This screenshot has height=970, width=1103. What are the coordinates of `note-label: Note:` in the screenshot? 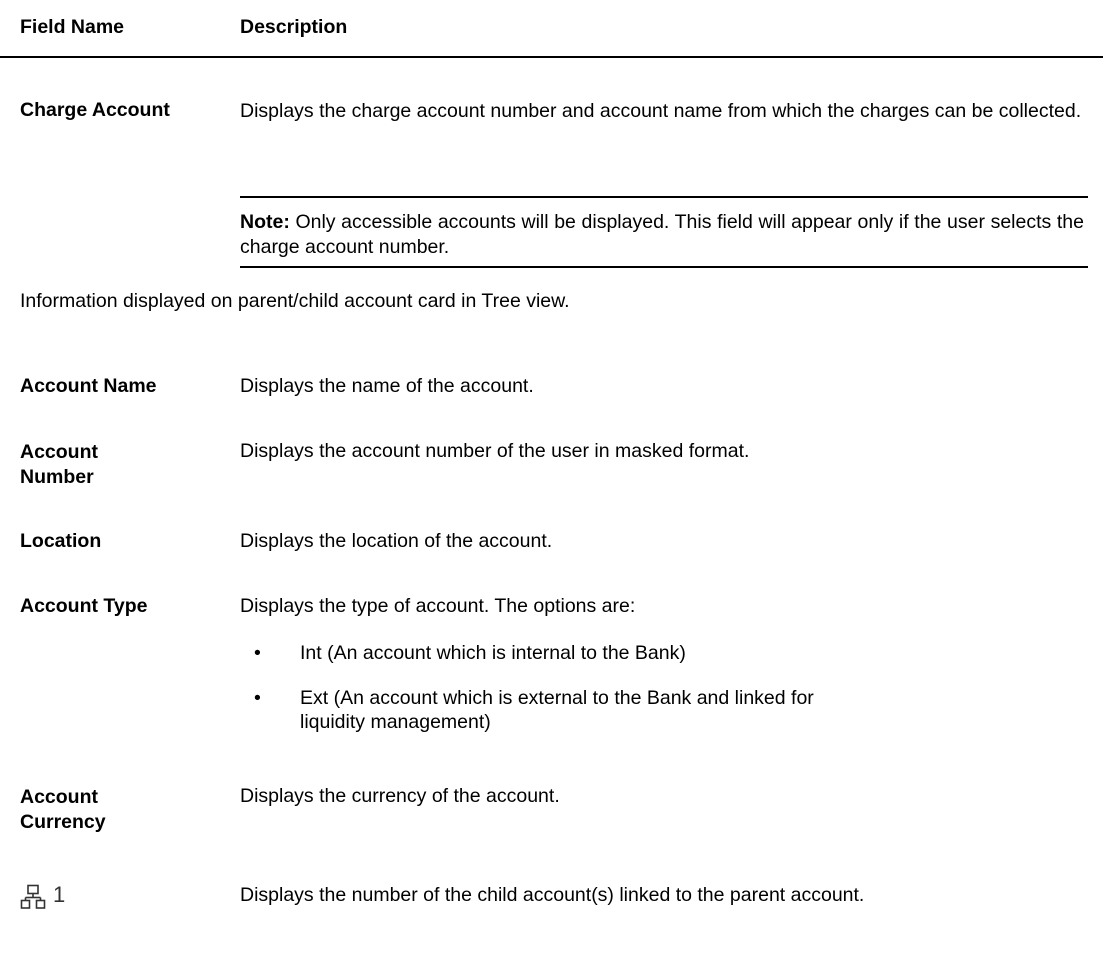 It's located at (265, 222).